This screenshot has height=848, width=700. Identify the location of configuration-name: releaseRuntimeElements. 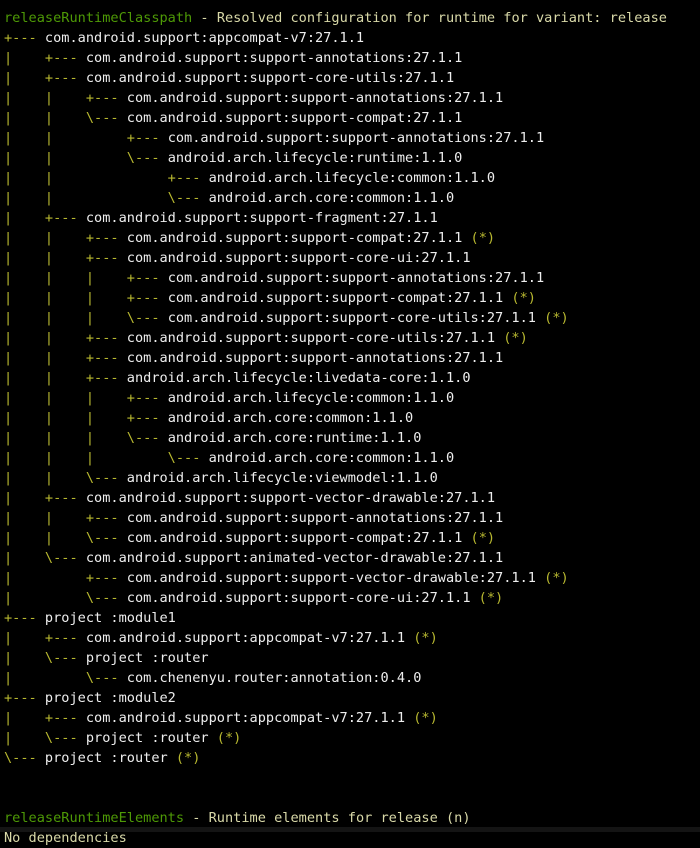
(94, 818).